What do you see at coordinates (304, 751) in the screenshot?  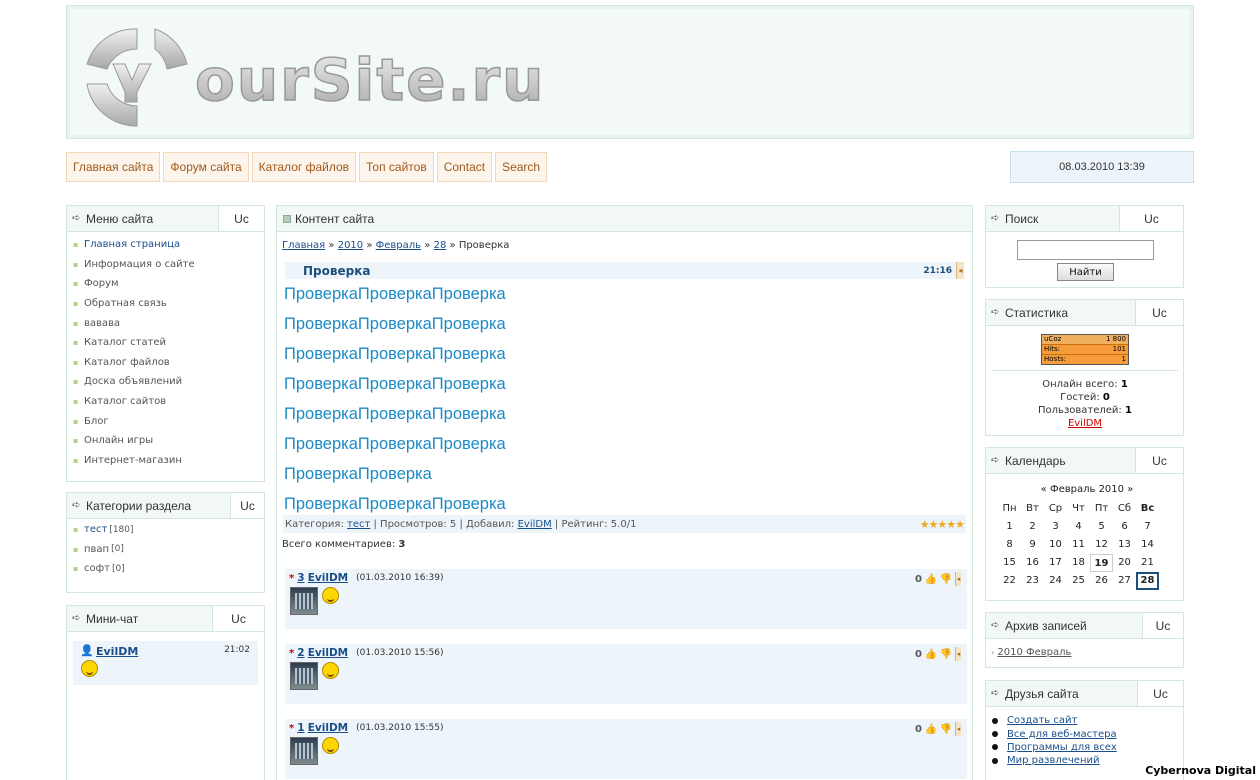 I see `avatar` at bounding box center [304, 751].